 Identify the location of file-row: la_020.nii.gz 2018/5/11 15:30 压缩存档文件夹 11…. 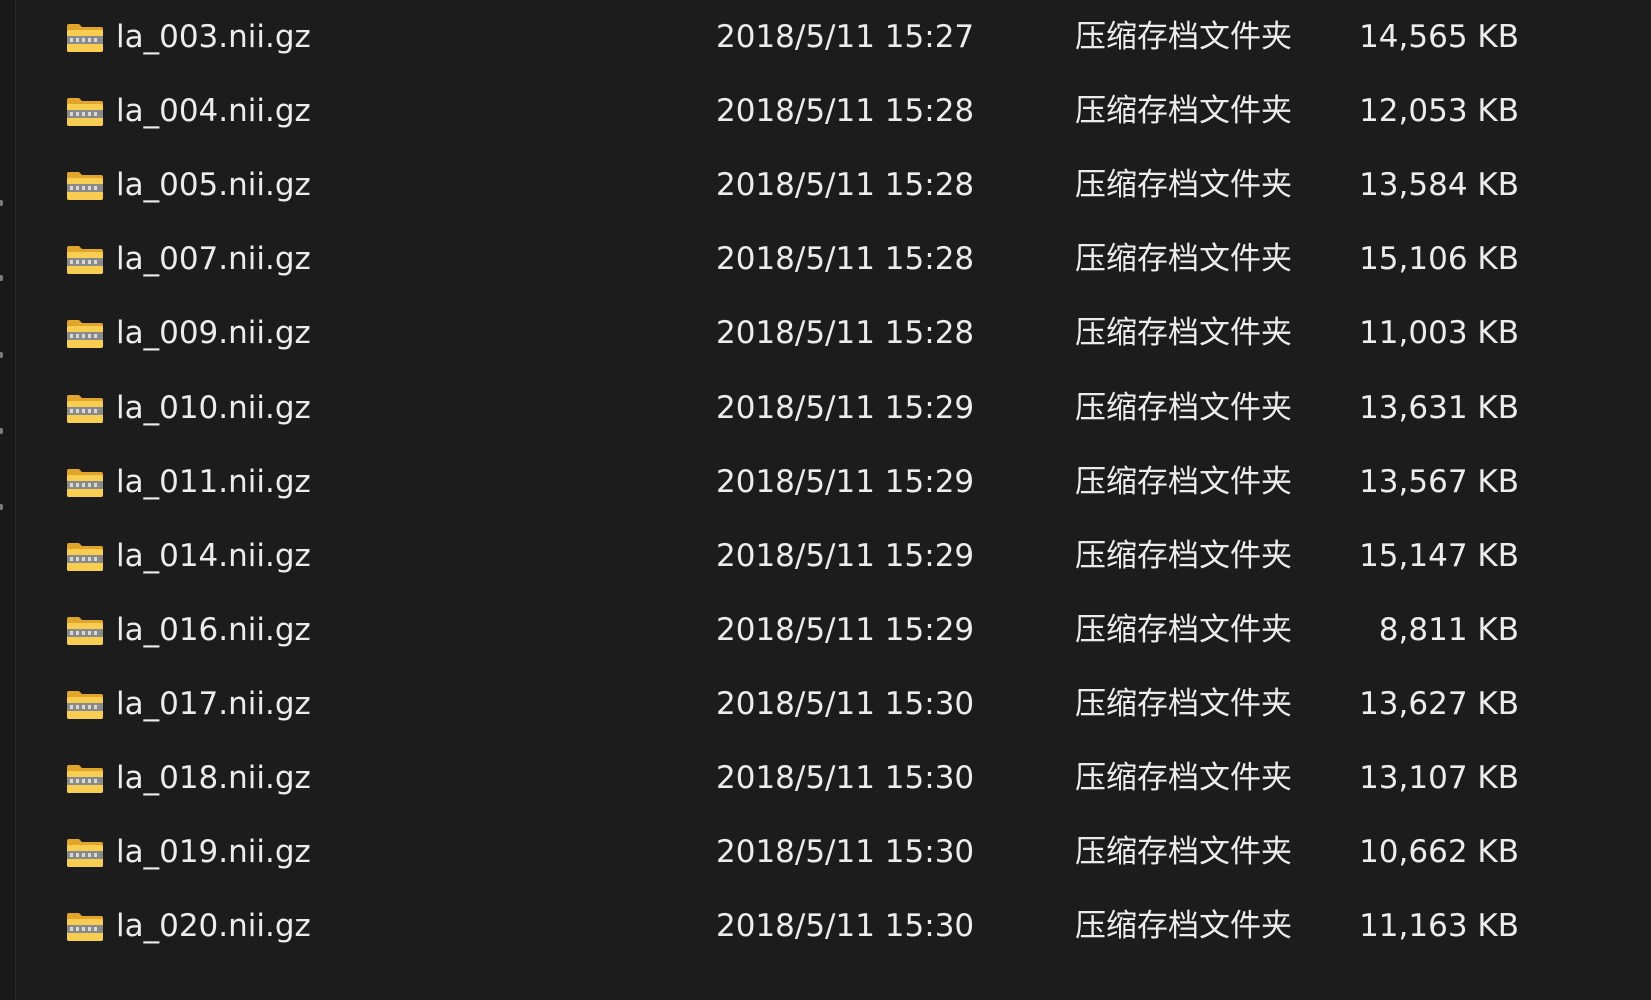
(826, 928).